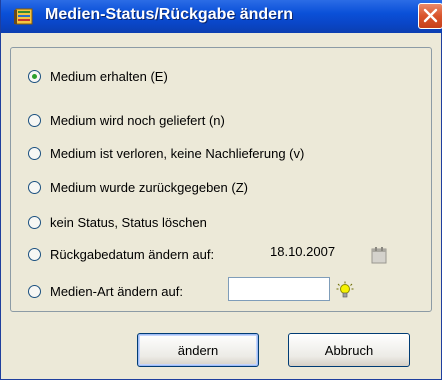 The image size is (442, 380). Describe the element at coordinates (345, 290) in the screenshot. I see `light-bulb-icon` at that location.